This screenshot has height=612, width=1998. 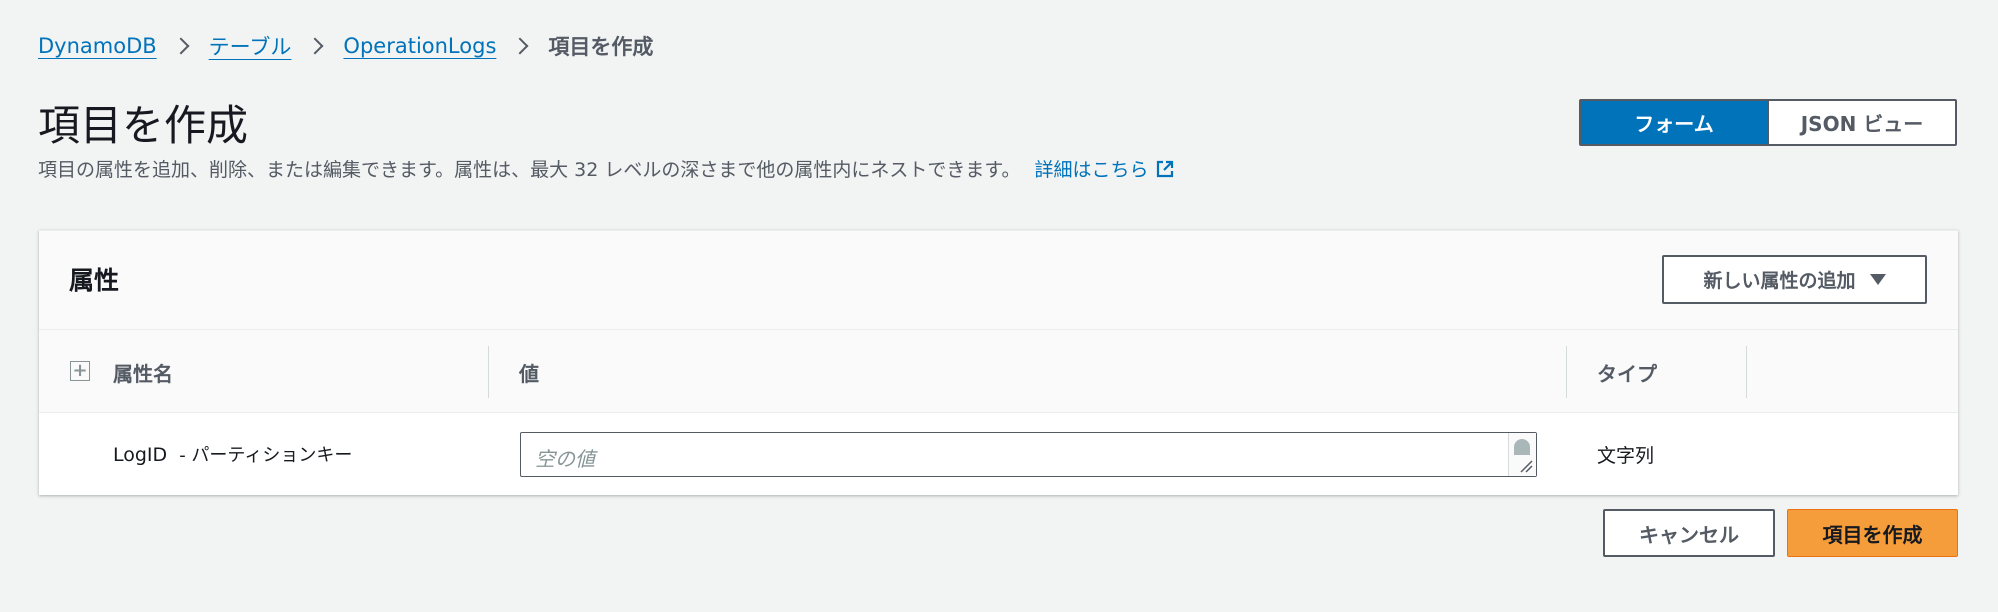 I want to click on scrollbar-thumb, so click(x=1522, y=447).